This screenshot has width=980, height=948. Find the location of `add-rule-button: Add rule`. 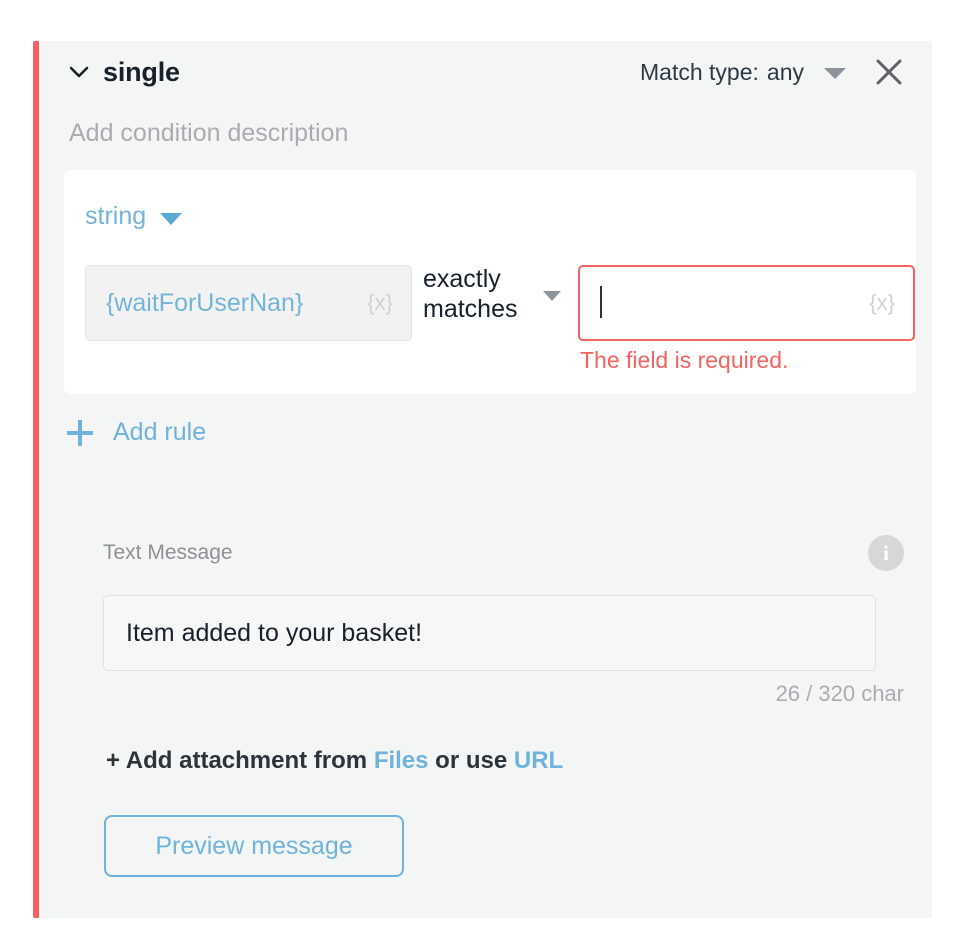

add-rule-button: Add rule is located at coordinates (136, 432).